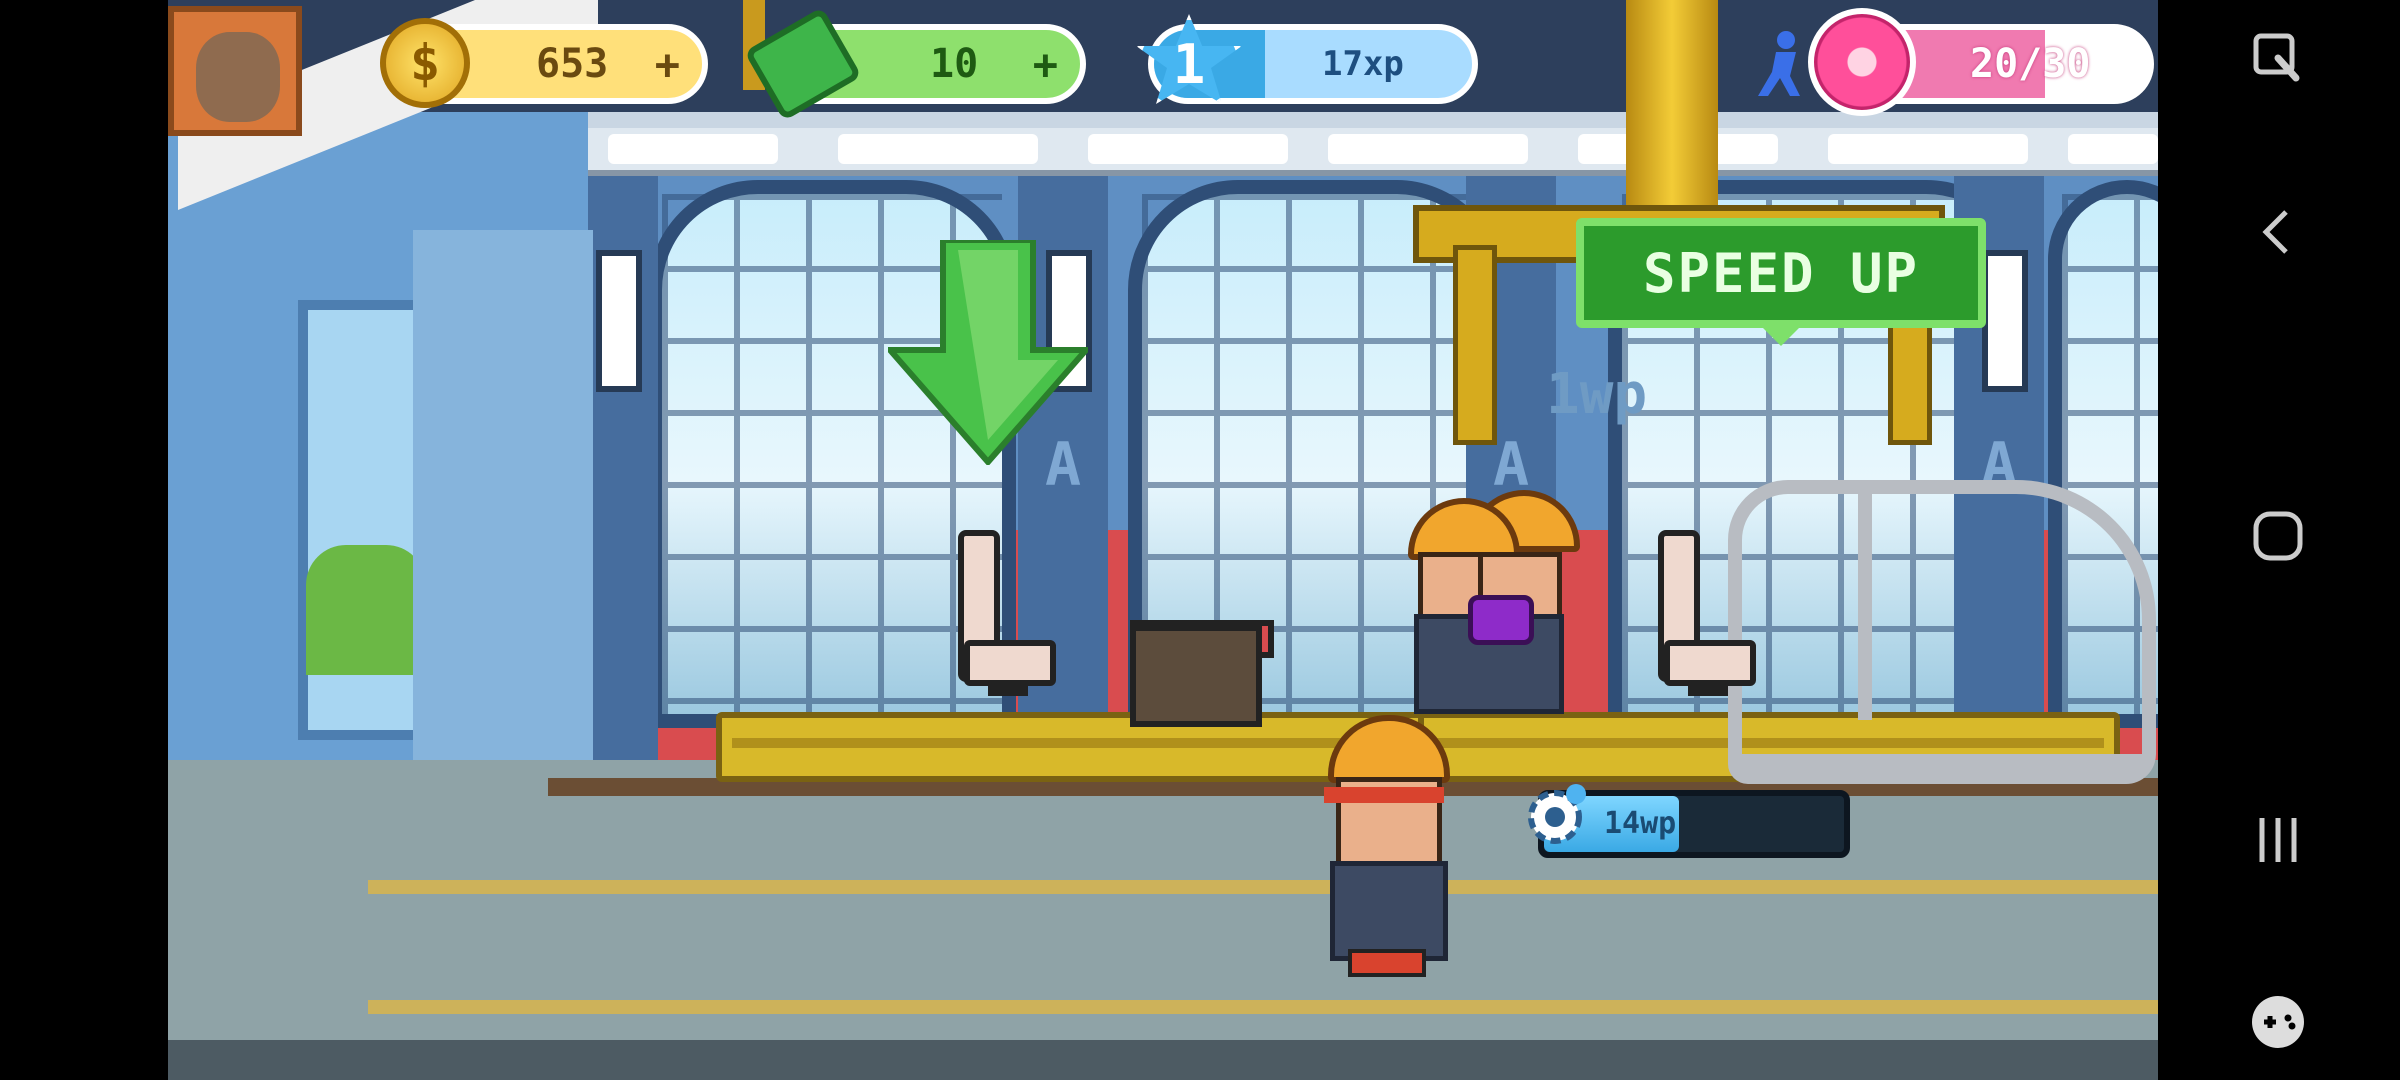 The image size is (2400, 1080). What do you see at coordinates (2278, 232) in the screenshot?
I see `back-icon` at bounding box center [2278, 232].